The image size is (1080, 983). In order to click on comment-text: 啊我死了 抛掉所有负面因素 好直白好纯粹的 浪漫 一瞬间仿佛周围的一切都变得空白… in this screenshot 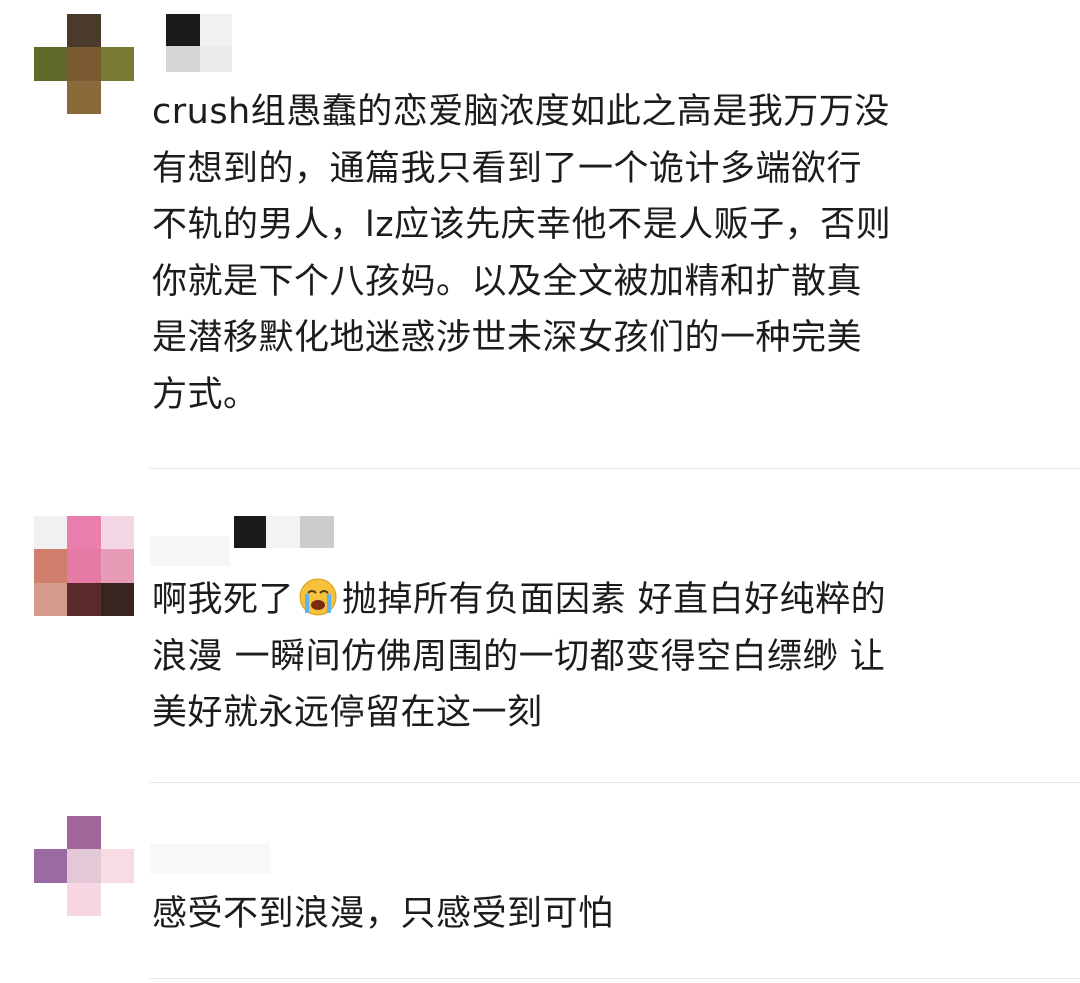, I will do `click(602, 657)`.